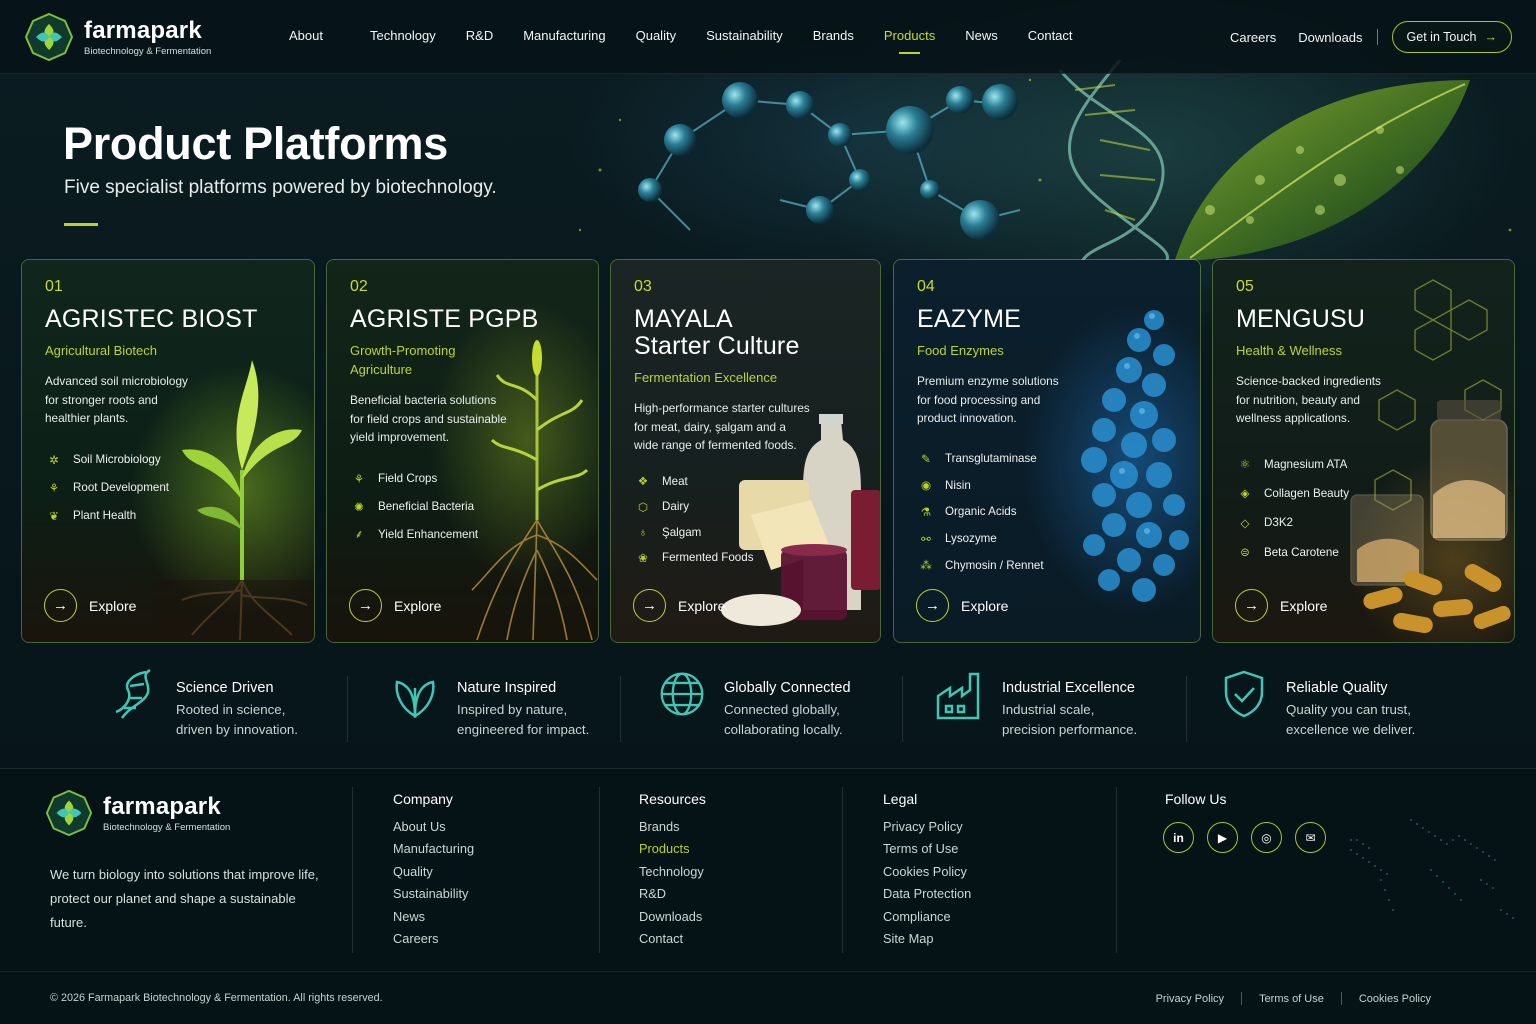 Image resolution: width=1536 pixels, height=1024 pixels. What do you see at coordinates (1050, 35) in the screenshot?
I see `nav-contact: Contact` at bounding box center [1050, 35].